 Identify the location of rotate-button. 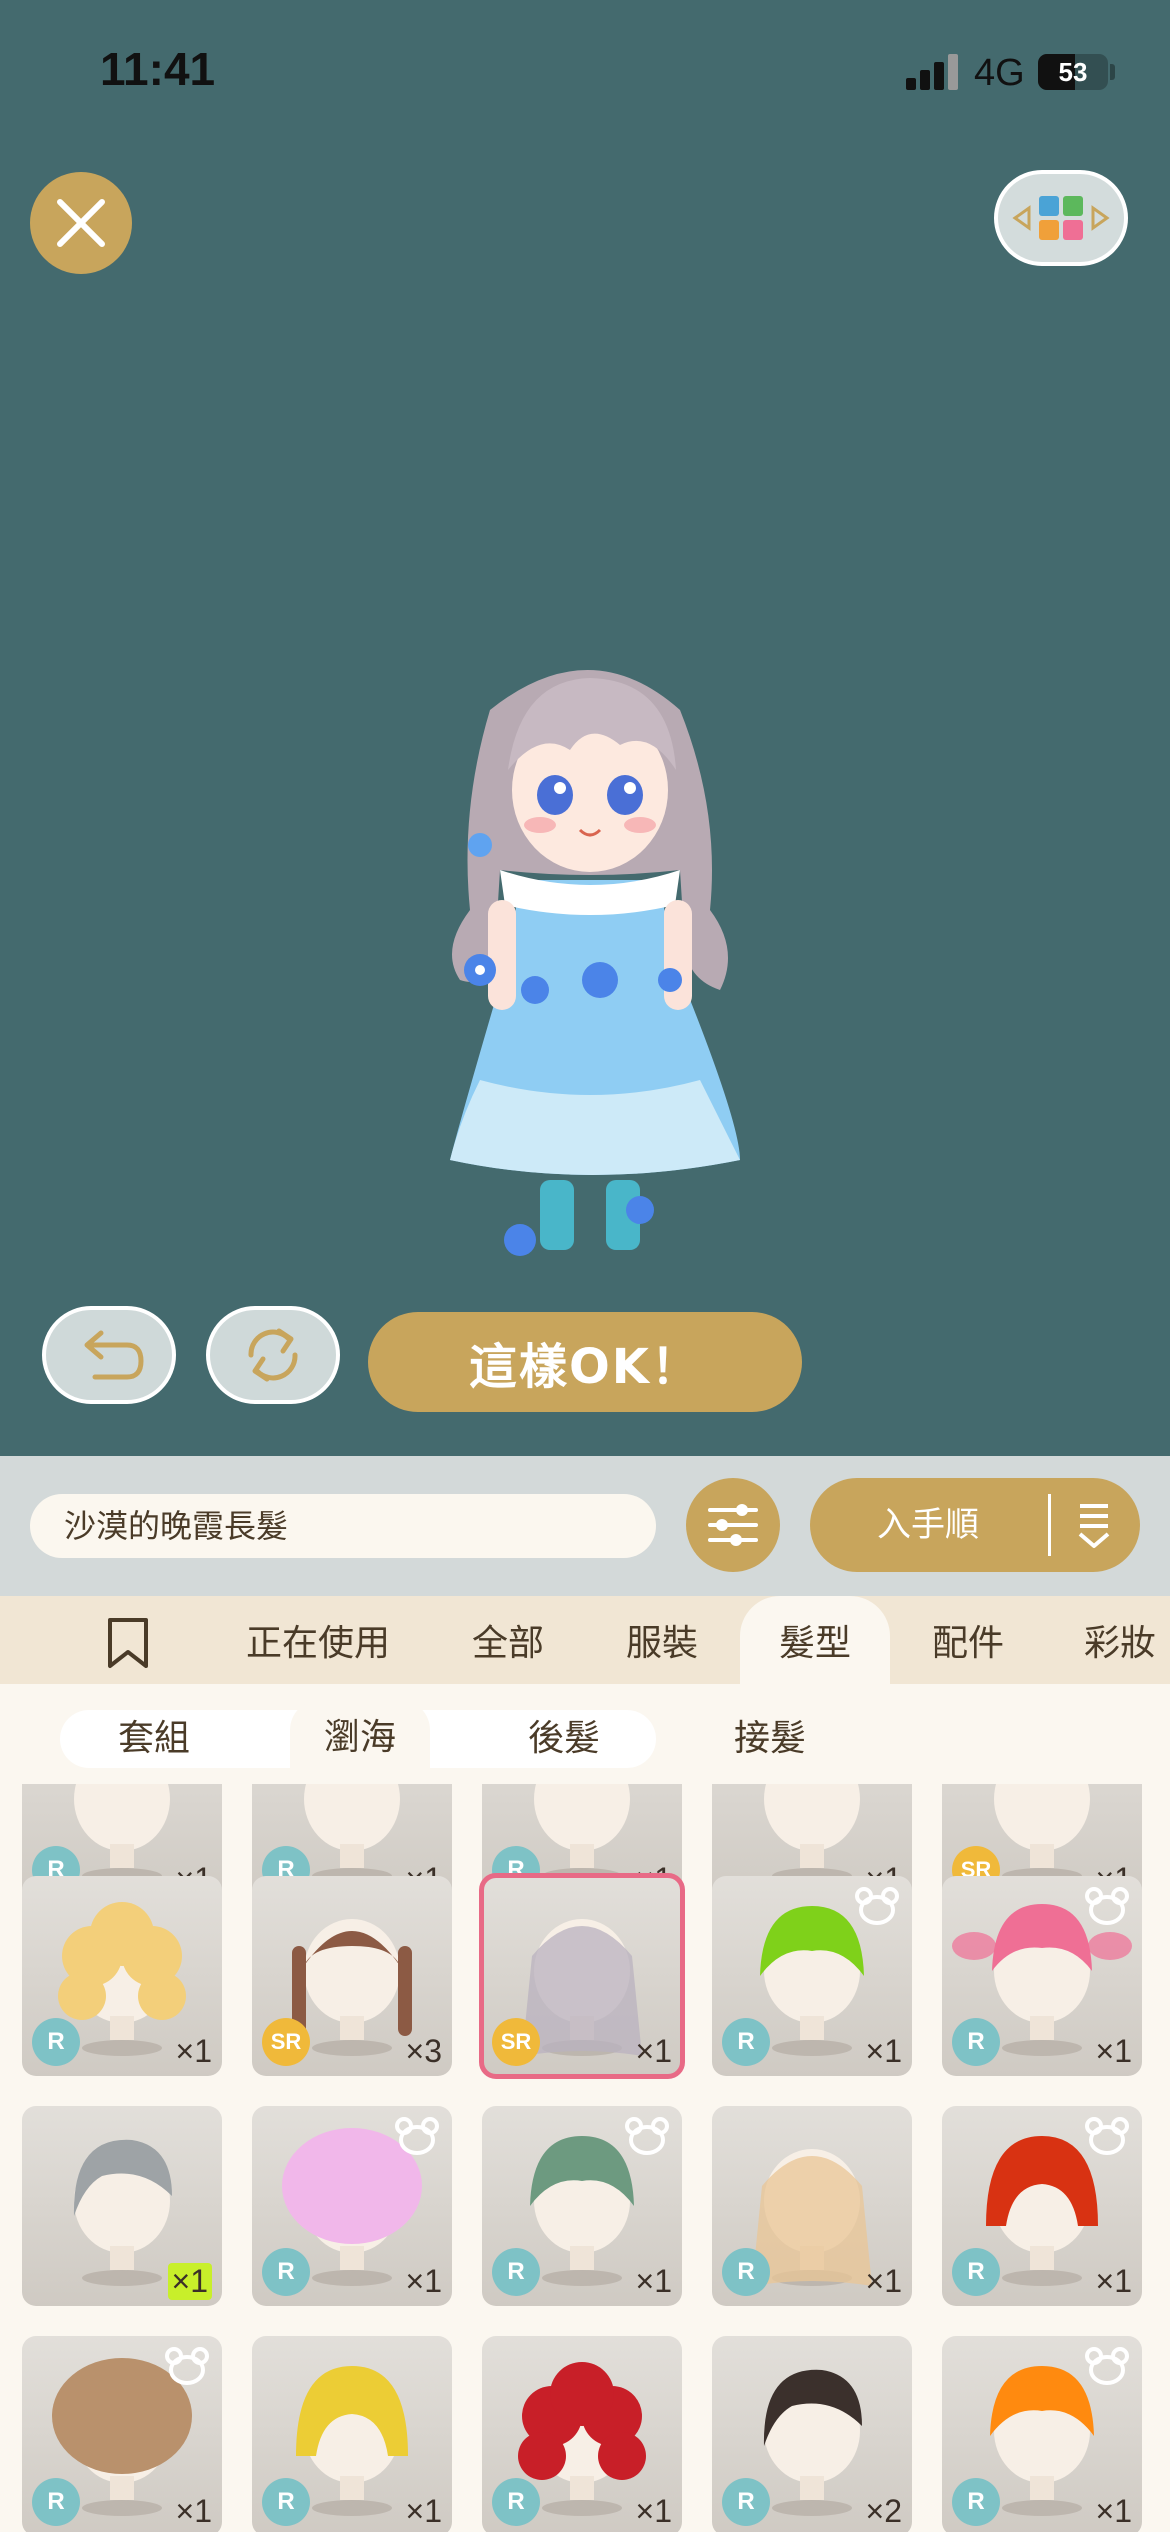
(273, 1355).